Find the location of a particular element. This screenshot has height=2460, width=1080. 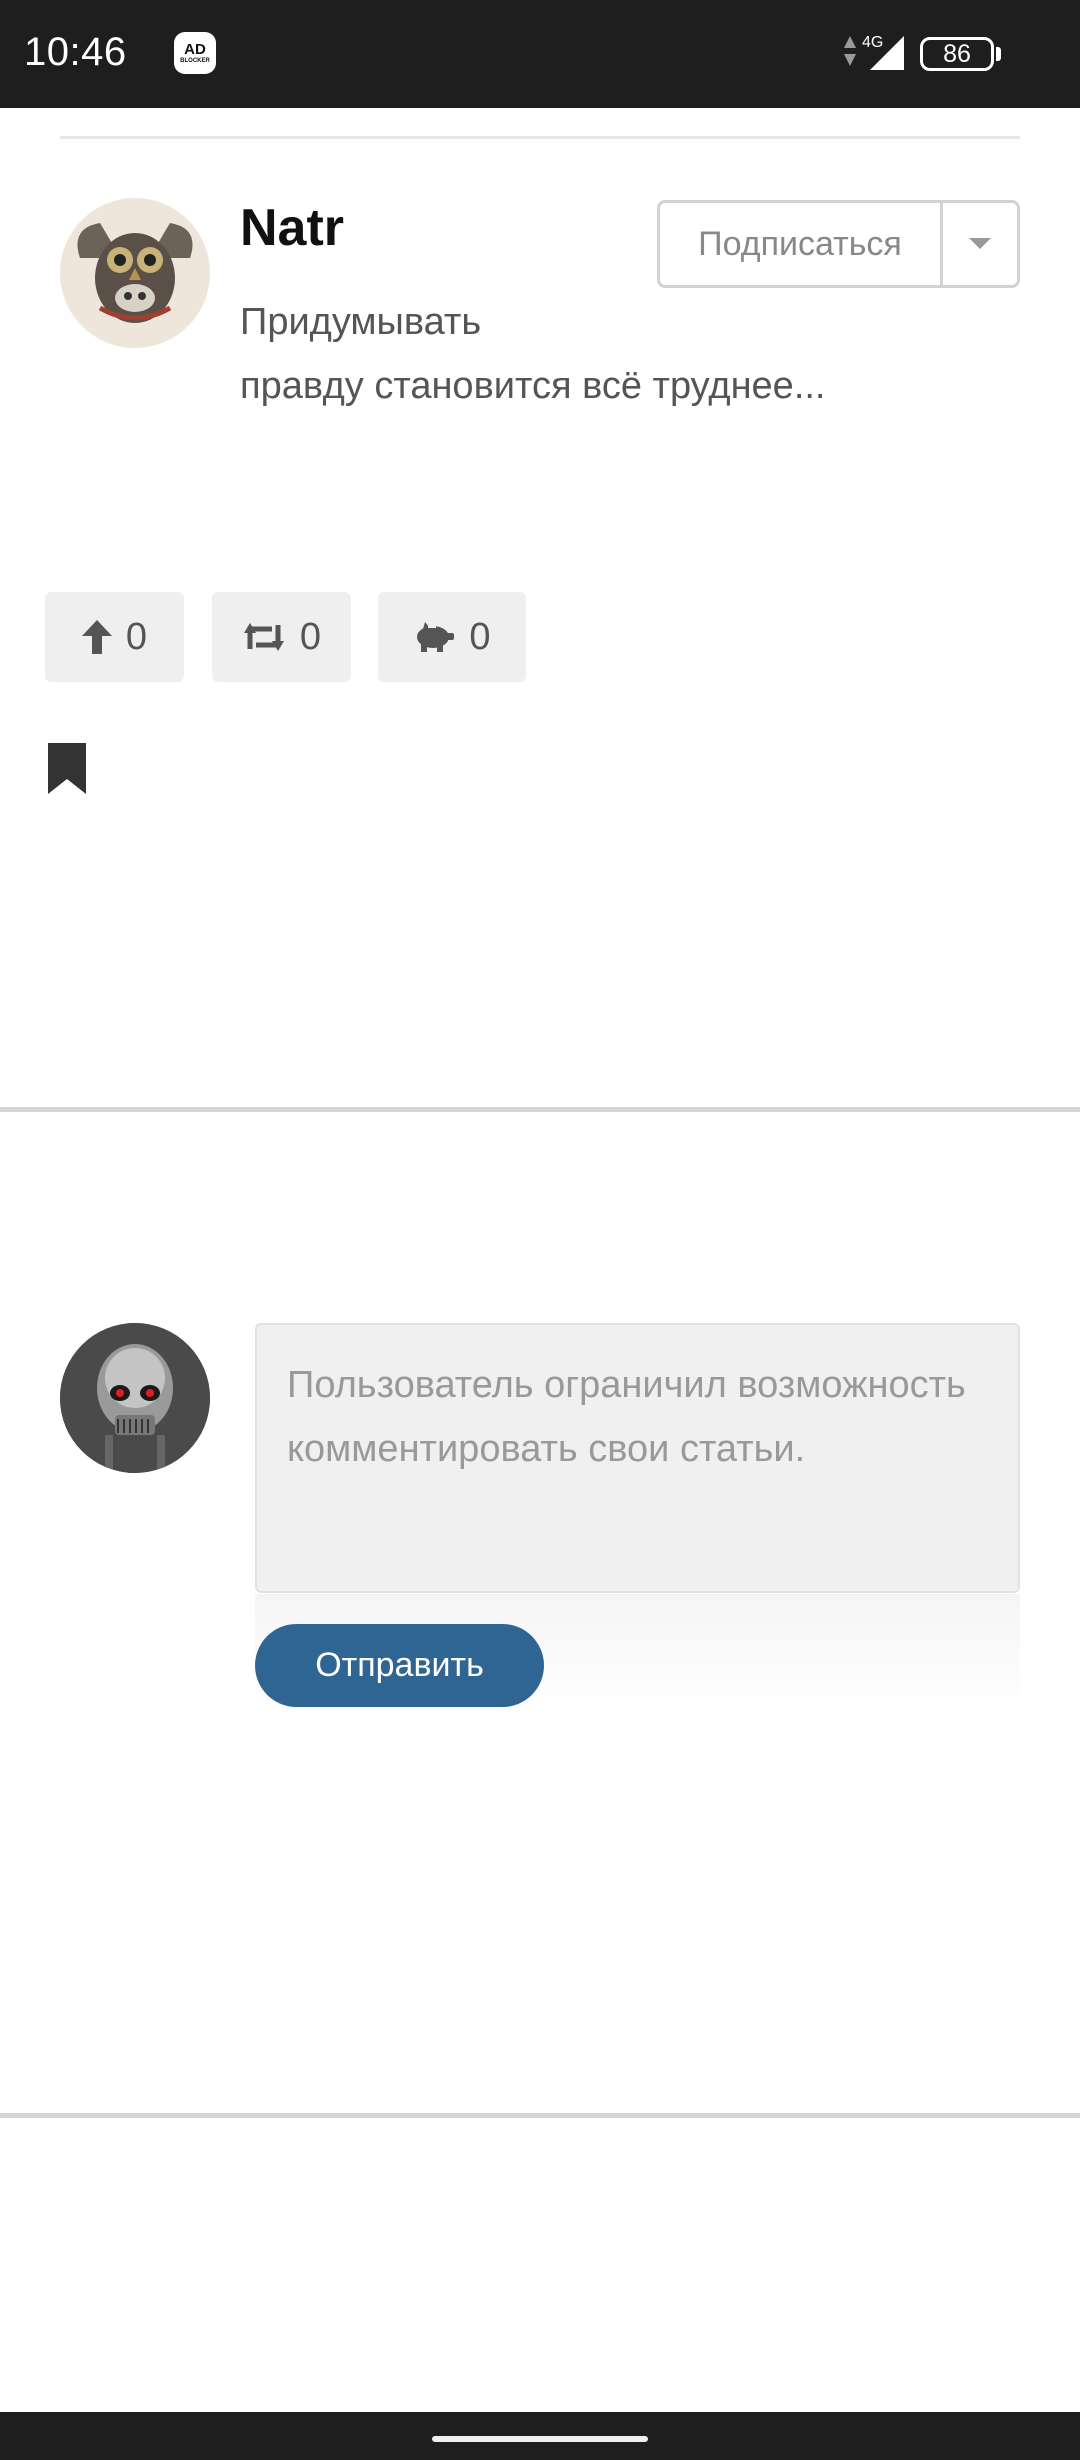

adblock-icon: AD BLOCKER is located at coordinates (195, 53).